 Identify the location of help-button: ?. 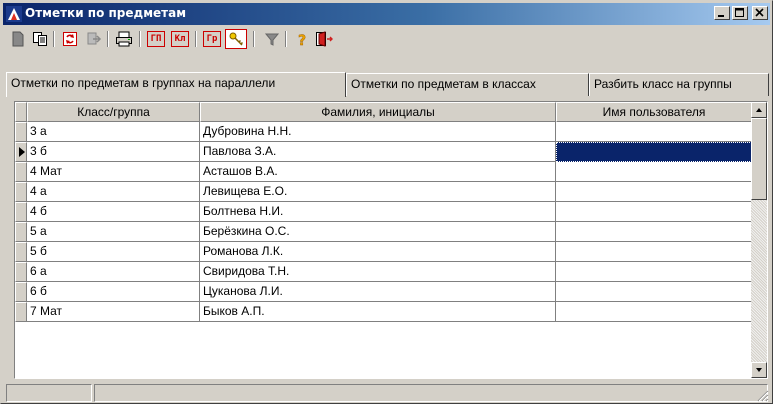
(302, 39).